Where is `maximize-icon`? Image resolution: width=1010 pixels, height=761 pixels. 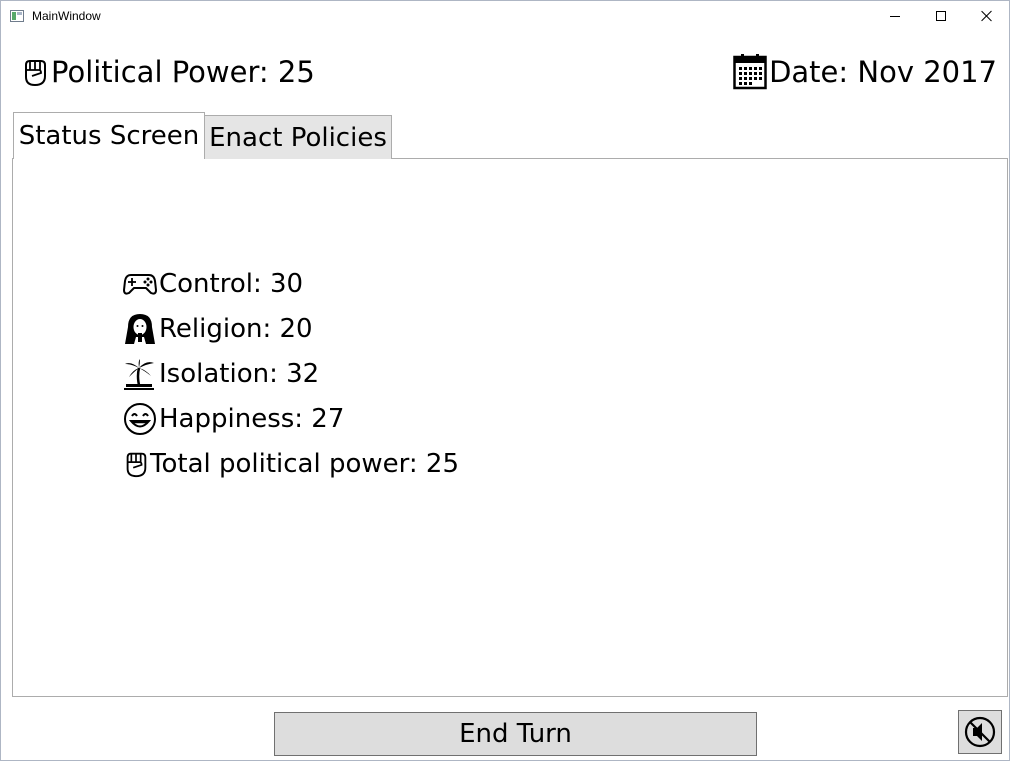 maximize-icon is located at coordinates (941, 16).